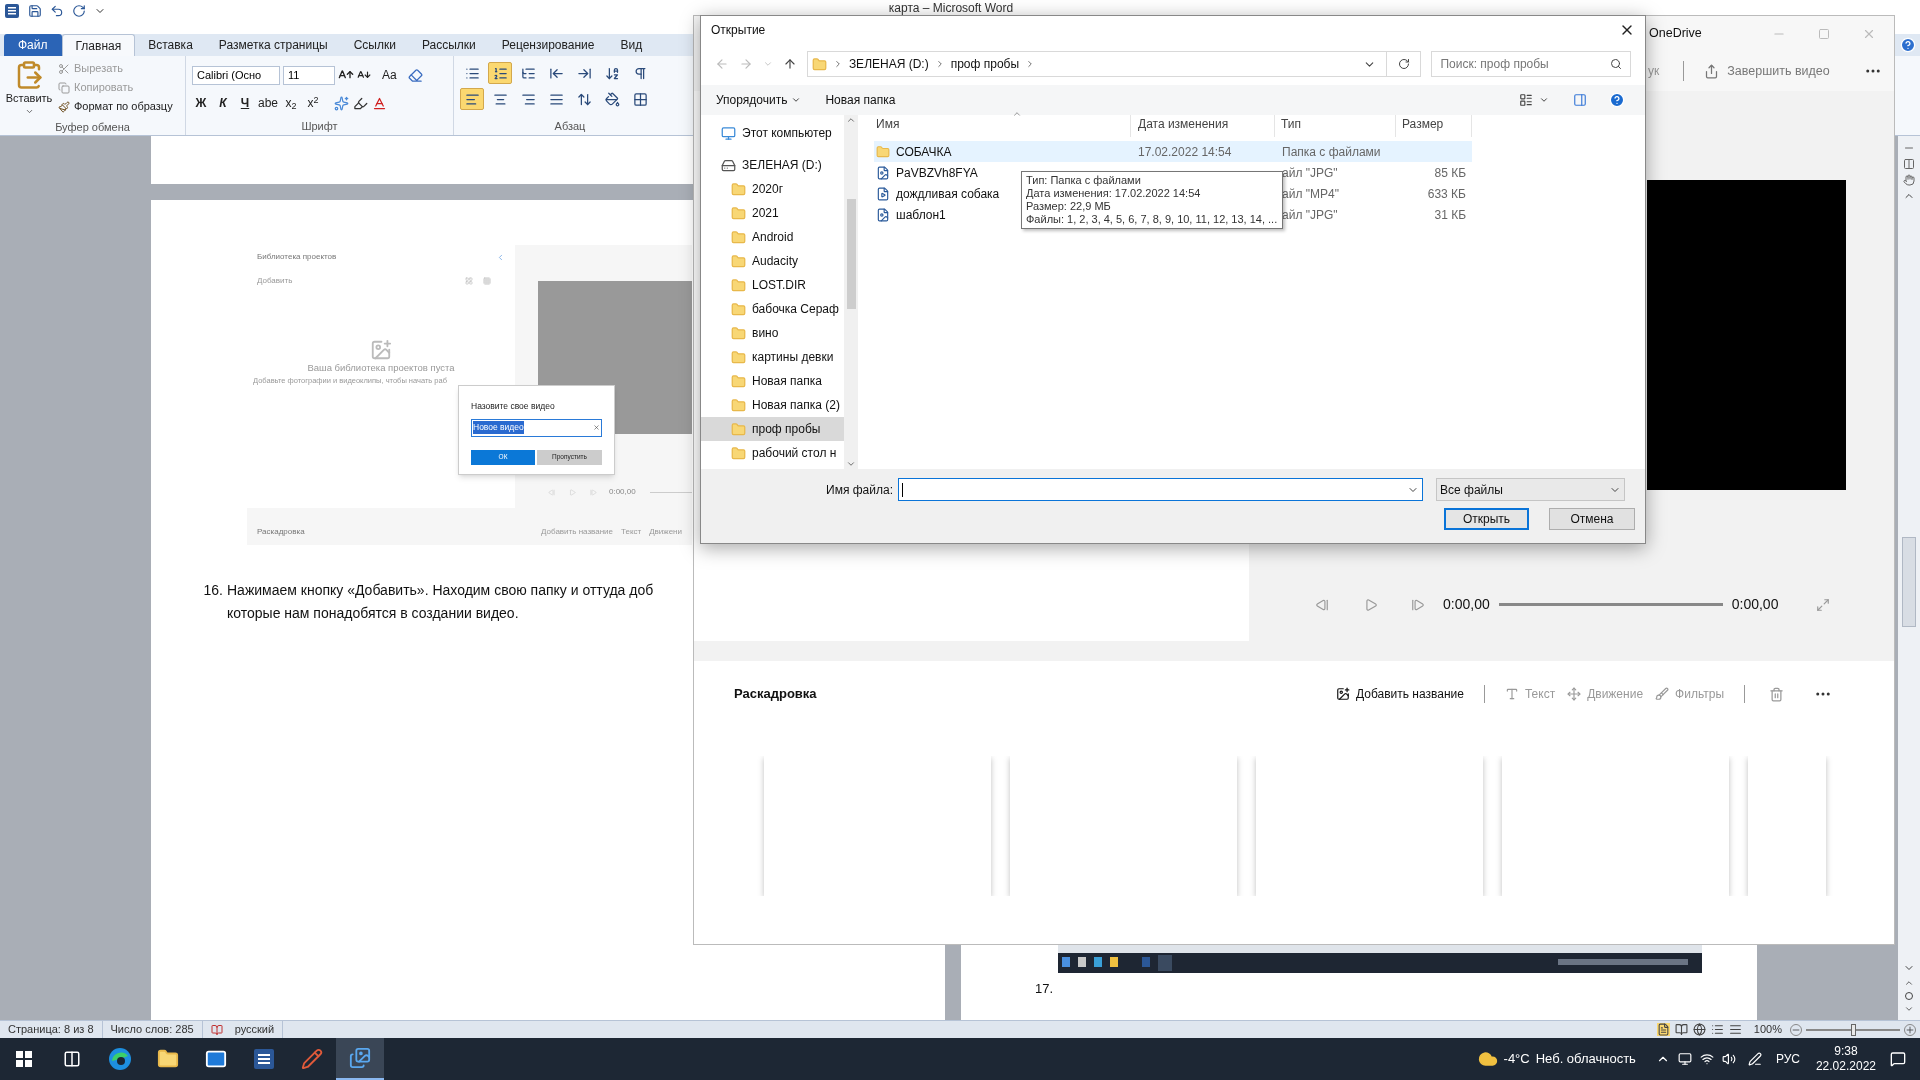 The width and height of the screenshot is (1920, 1080). What do you see at coordinates (1173, 151) in the screenshot?
I see `file-row: СОБАЧКА 17.02.2022 14:54 Папка с файлами` at bounding box center [1173, 151].